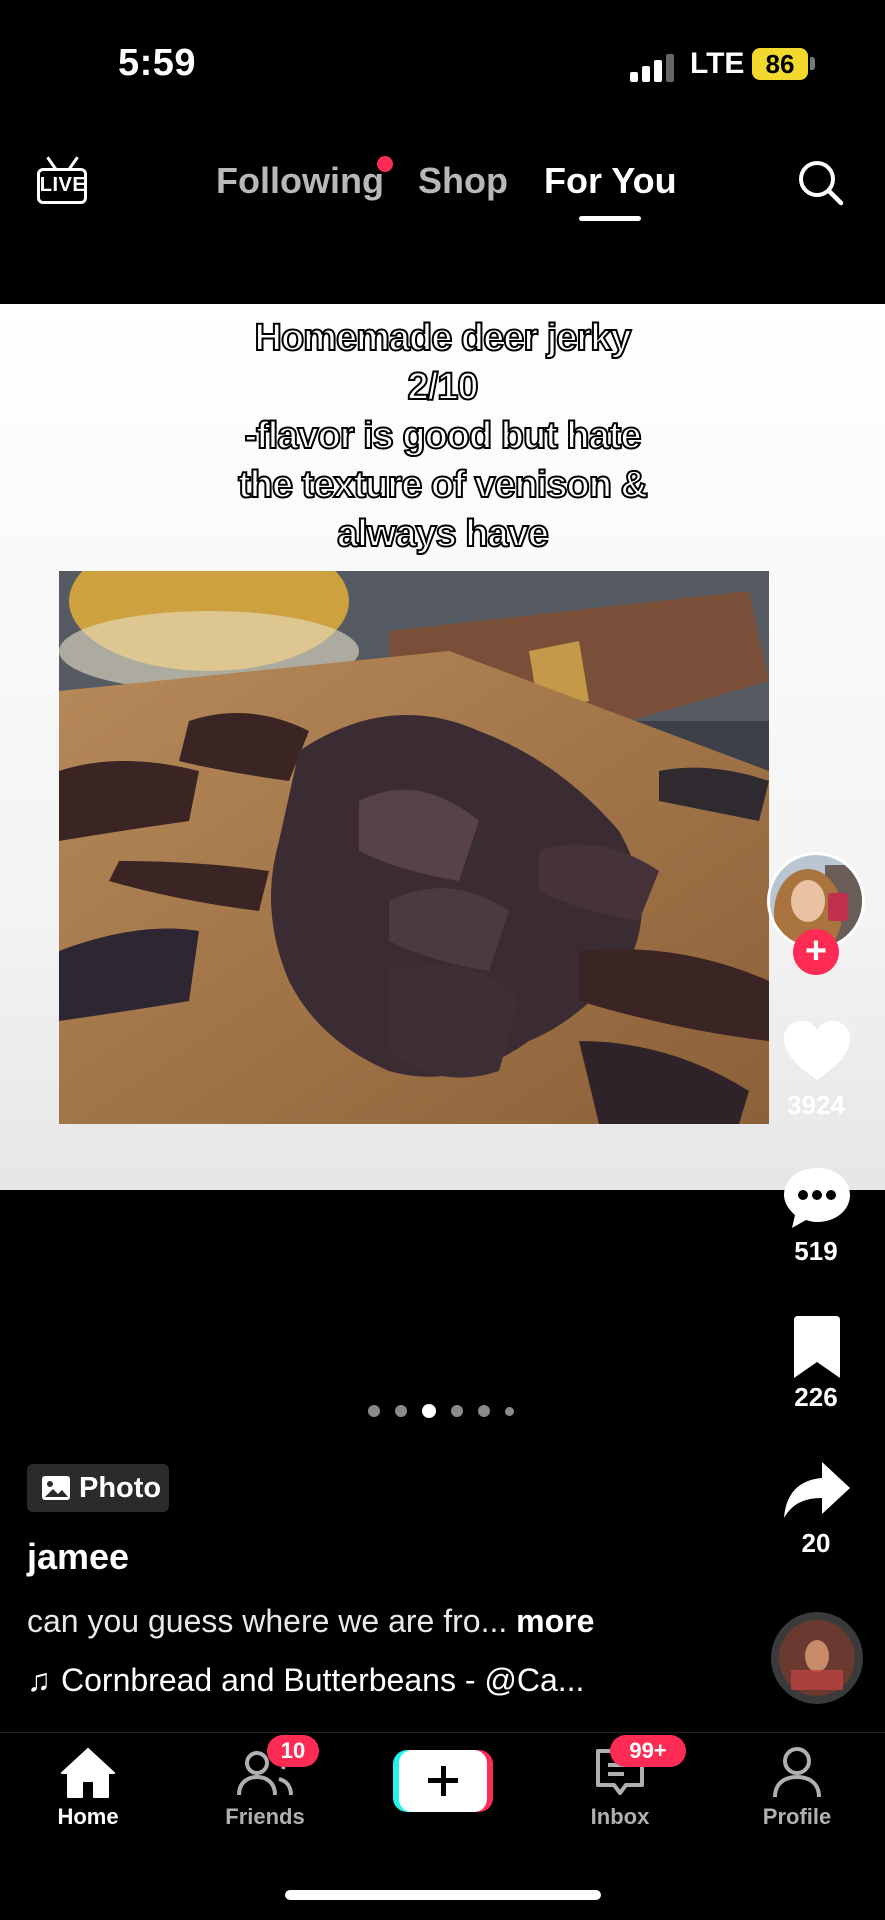 The image size is (885, 1920). I want to click on like-count: 3924, so click(816, 1105).